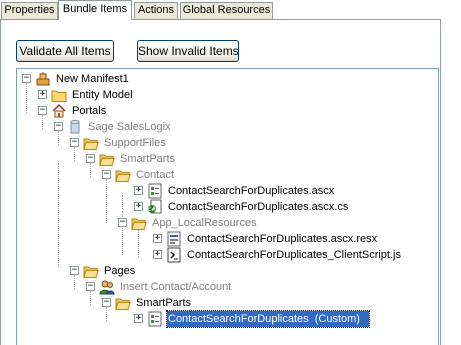  Describe the element at coordinates (188, 51) in the screenshot. I see `show-invalid-items-button: Show Invalid Items` at that location.